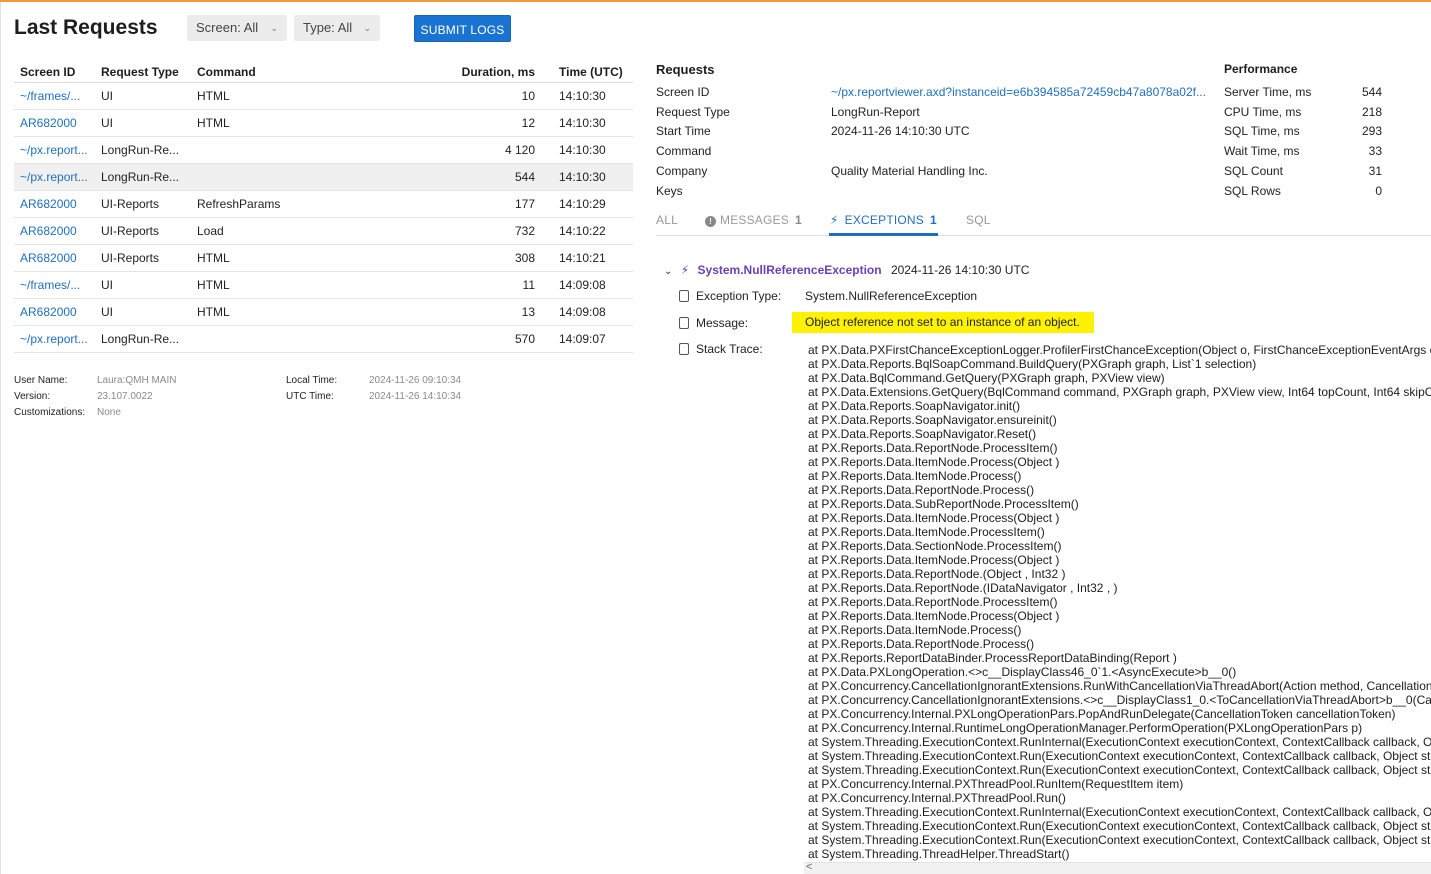  I want to click on sql-count-value: 31, so click(1375, 170).